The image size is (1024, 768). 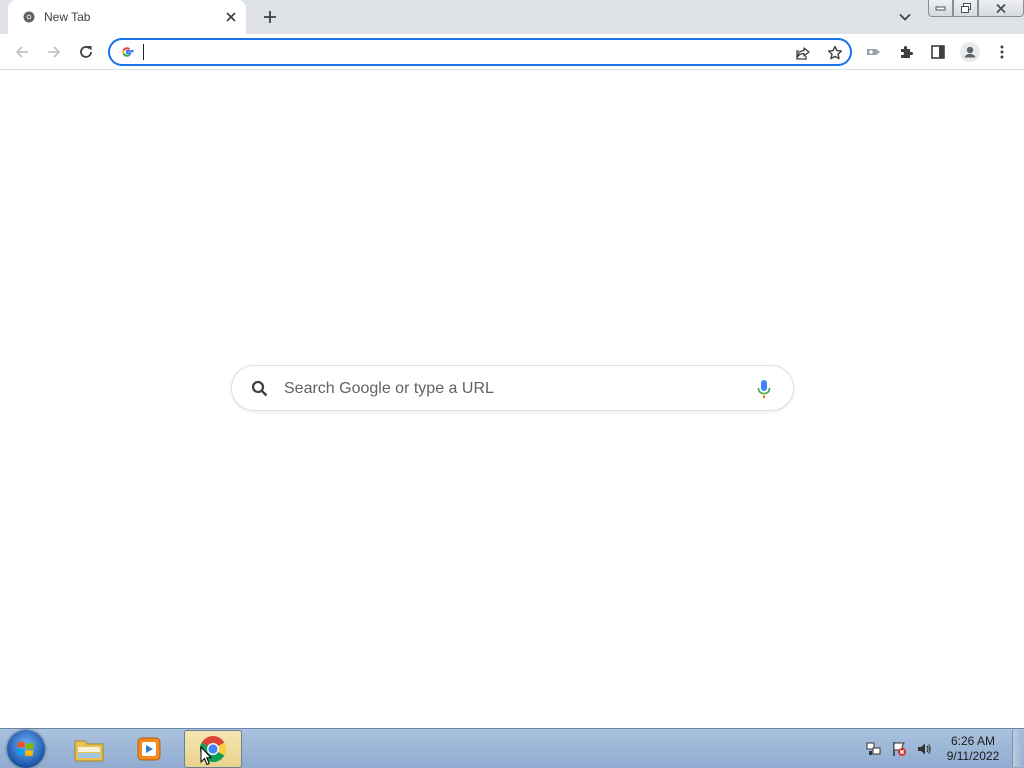 I want to click on tab-title: New Tab, so click(x=67, y=17).